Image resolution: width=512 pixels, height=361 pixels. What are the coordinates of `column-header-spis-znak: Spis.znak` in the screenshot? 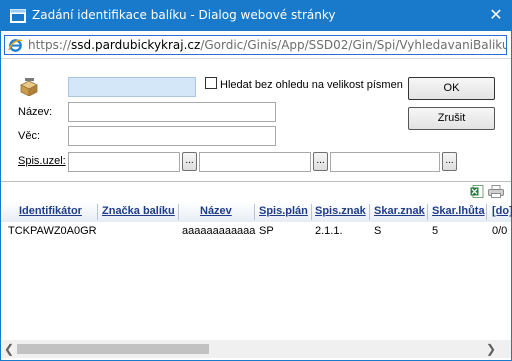 It's located at (340, 211).